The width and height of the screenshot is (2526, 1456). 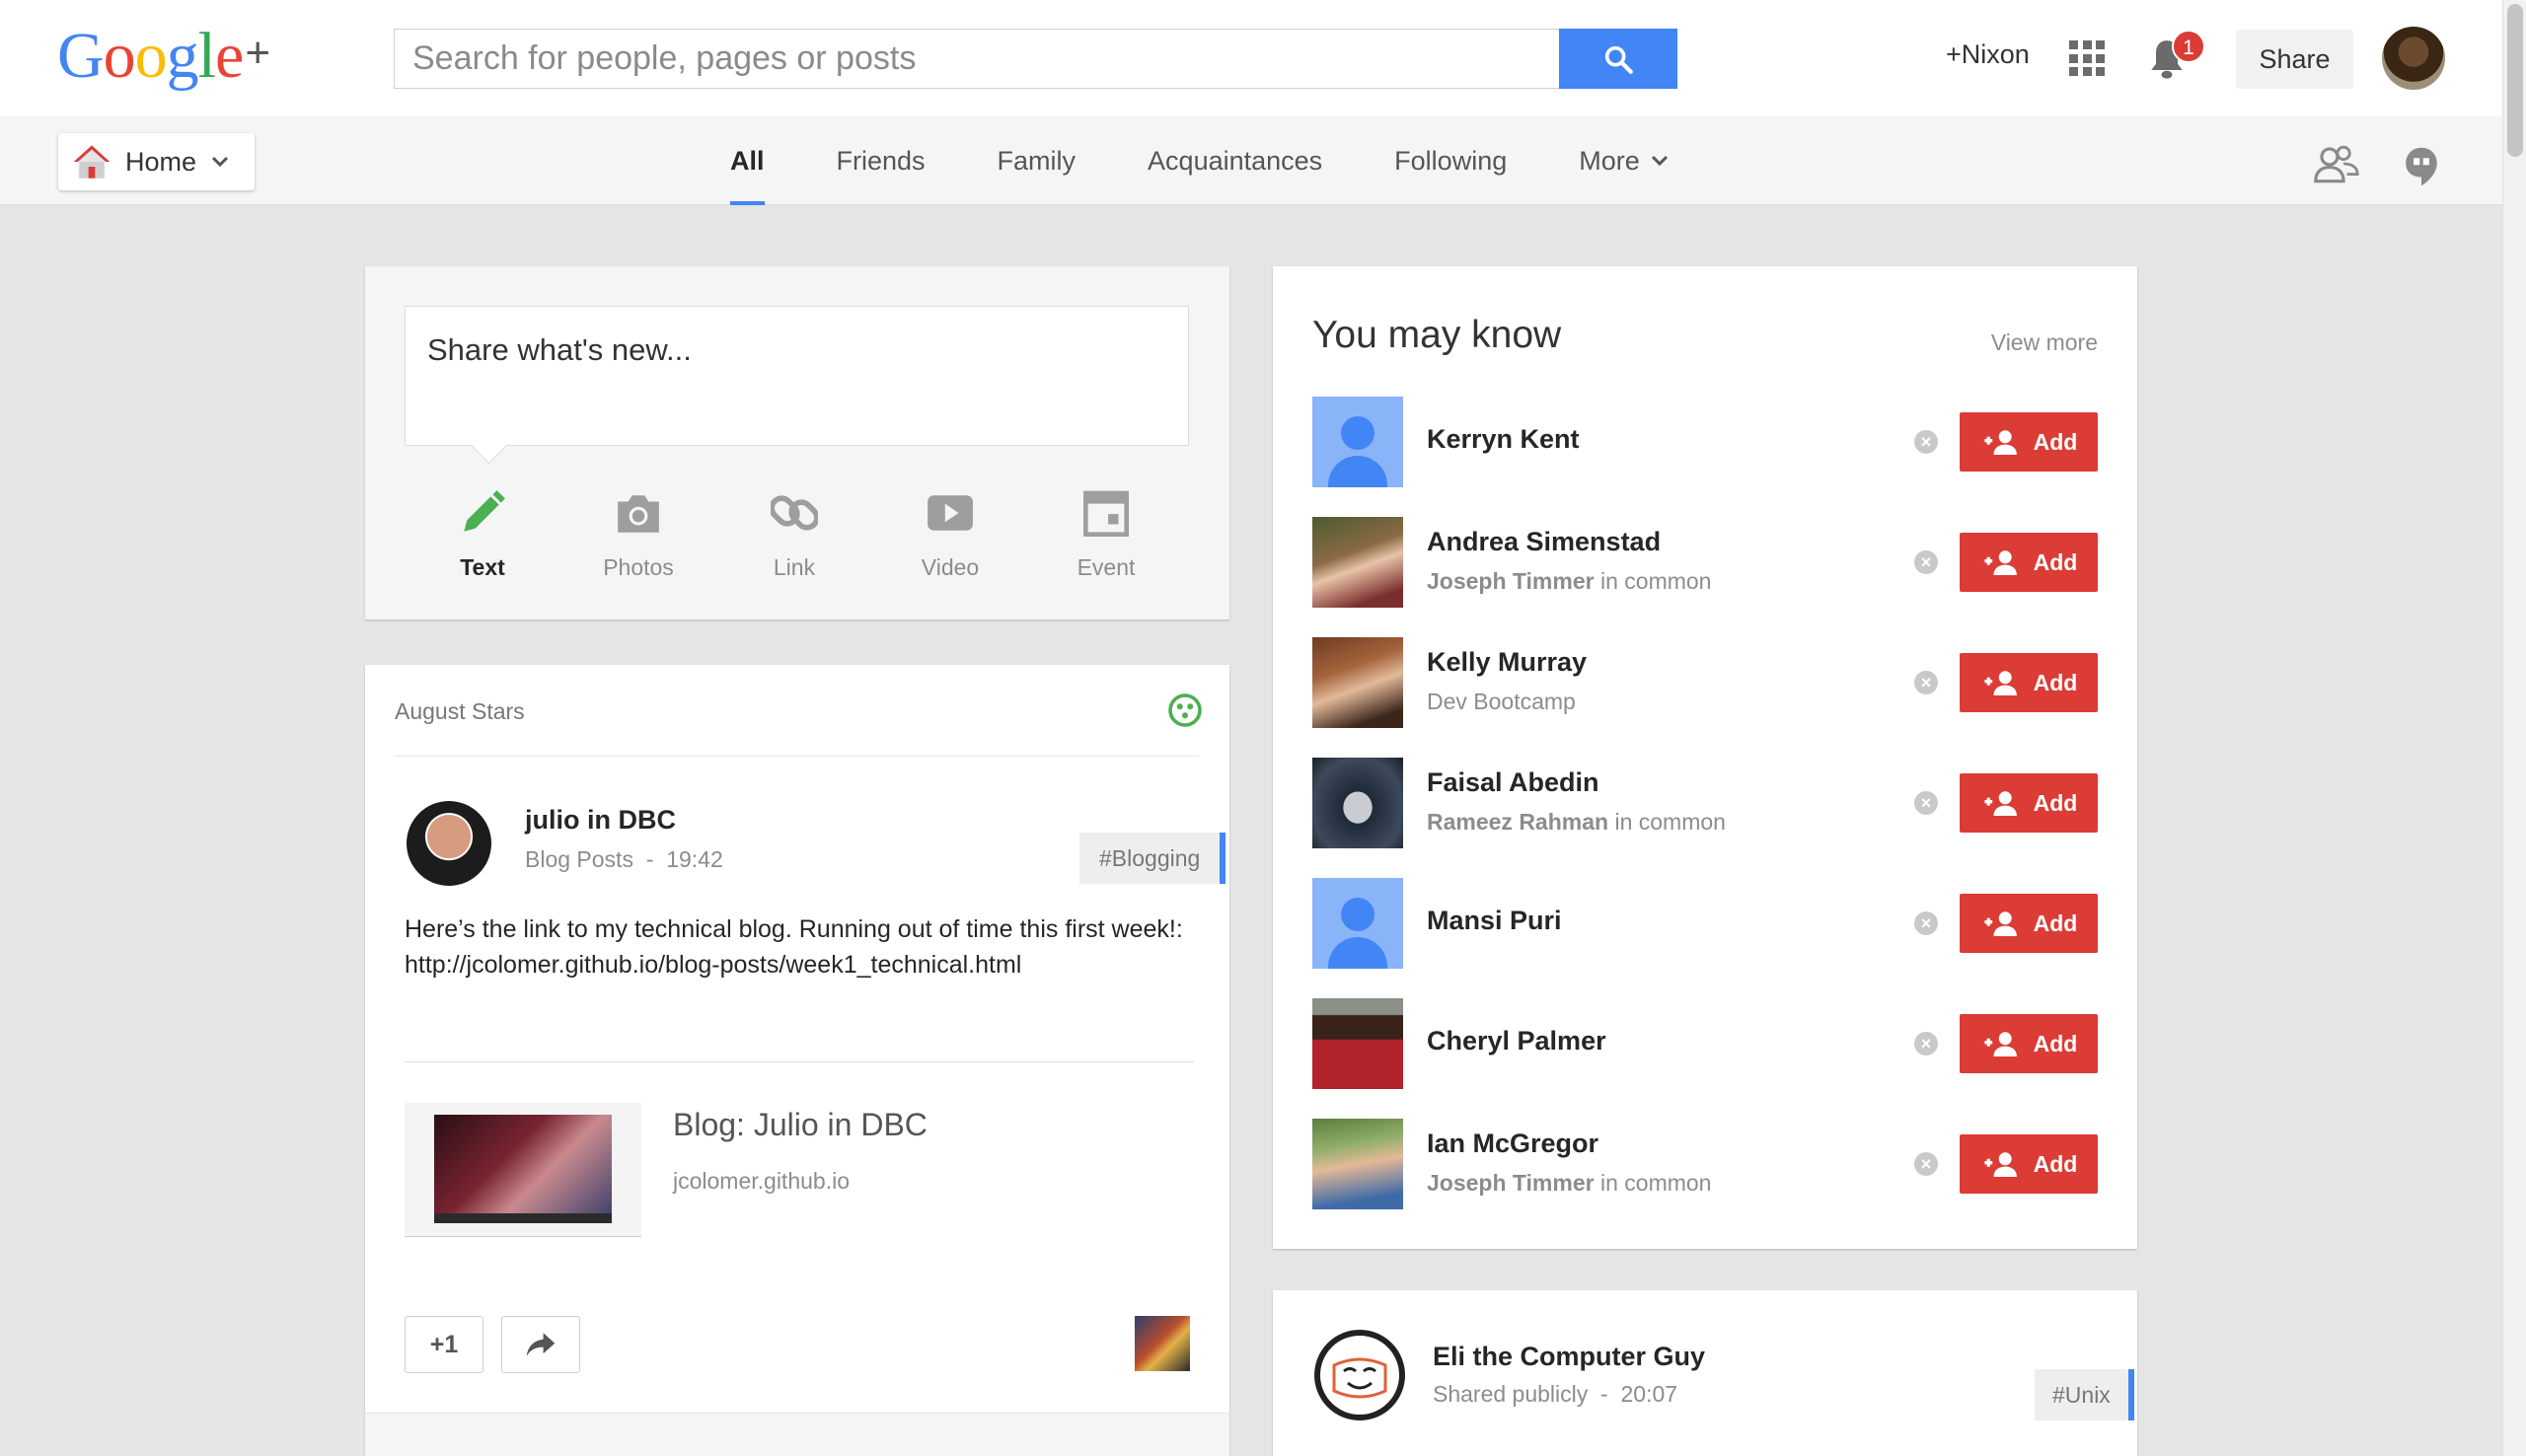 I want to click on calendar-icon, so click(x=1106, y=513).